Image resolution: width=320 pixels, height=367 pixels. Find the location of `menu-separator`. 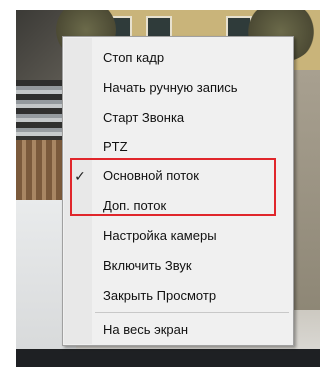

menu-separator is located at coordinates (192, 312).